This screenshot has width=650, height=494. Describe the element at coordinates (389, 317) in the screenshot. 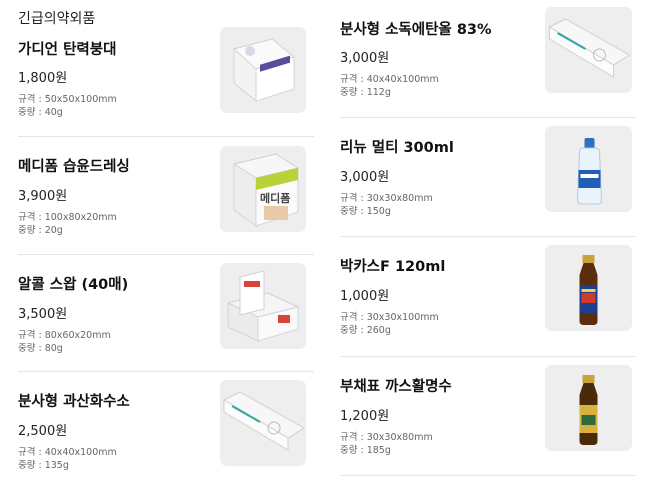

I see `product-size: 규격 : 30x30x100mm` at that location.